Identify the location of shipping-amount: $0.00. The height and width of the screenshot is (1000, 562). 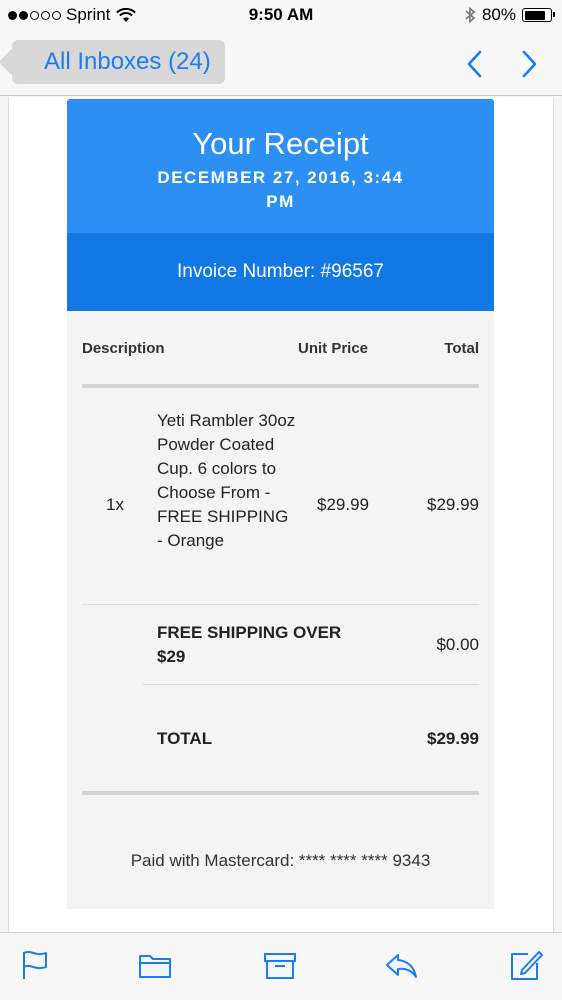
(457, 644).